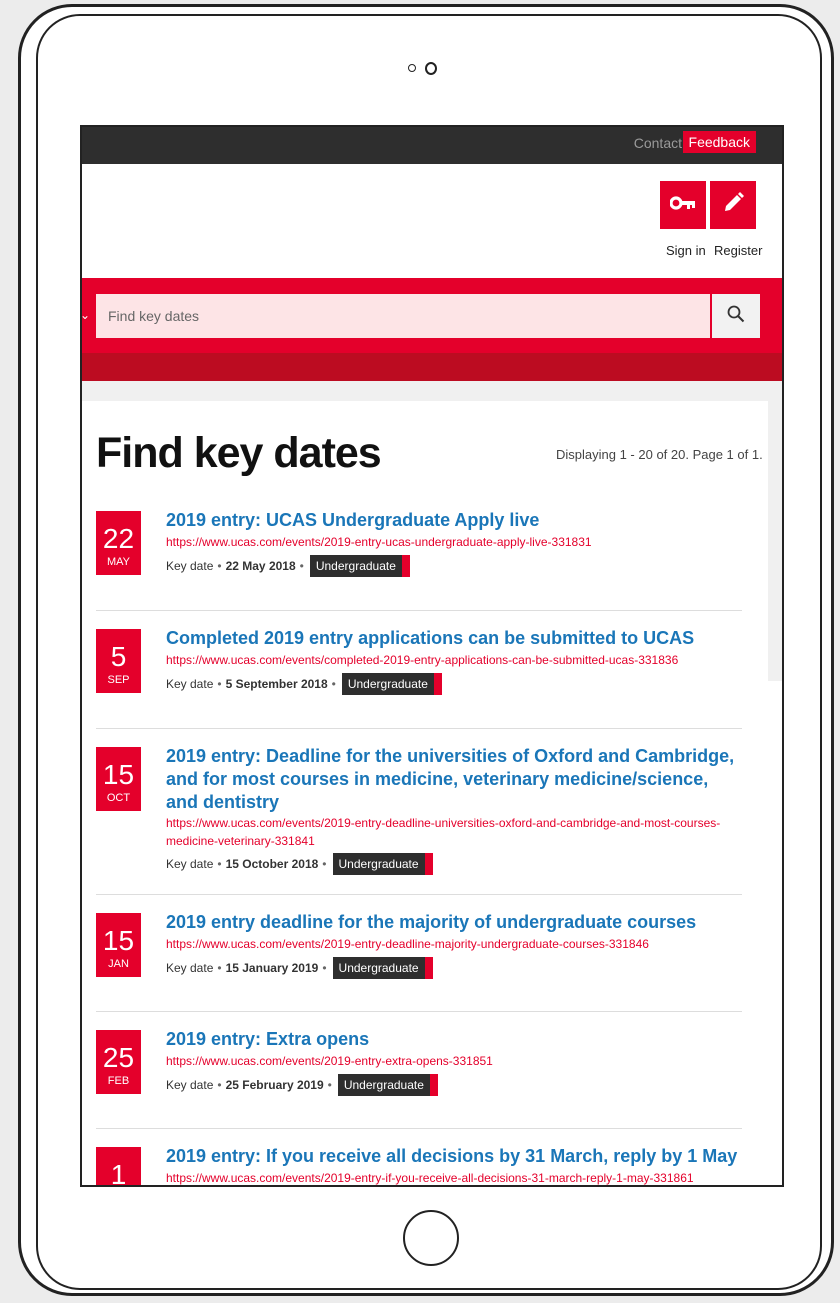 The width and height of the screenshot is (840, 1303). What do you see at coordinates (454, 1039) in the screenshot?
I see `event-title-link: 2019 entry: Extra opens` at bounding box center [454, 1039].